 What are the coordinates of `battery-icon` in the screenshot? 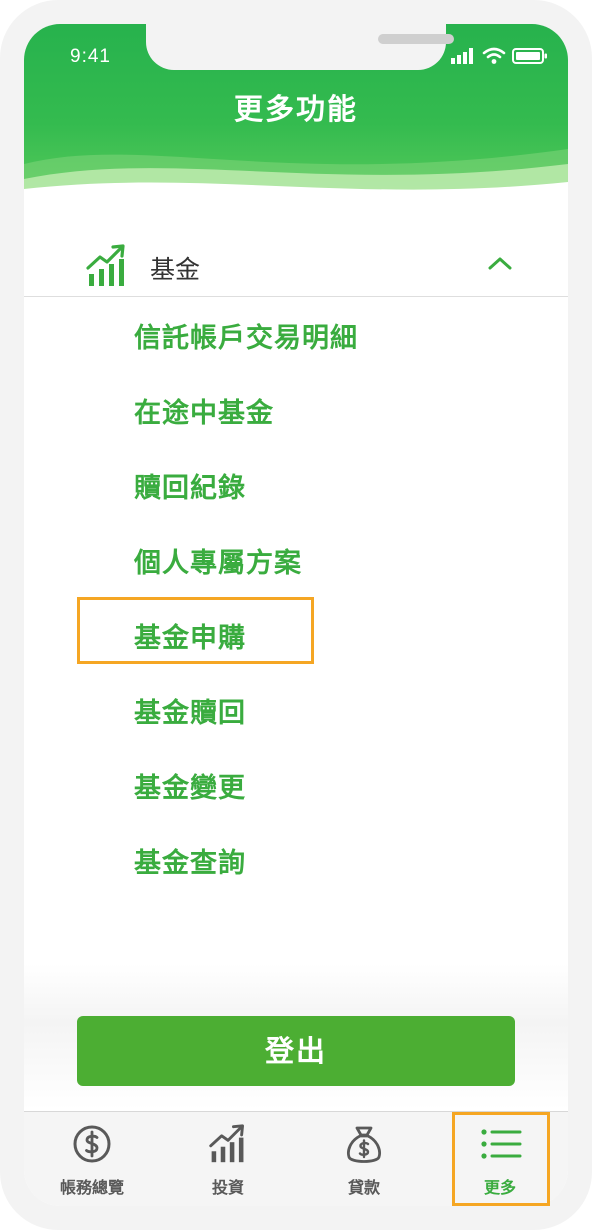 It's located at (529, 56).